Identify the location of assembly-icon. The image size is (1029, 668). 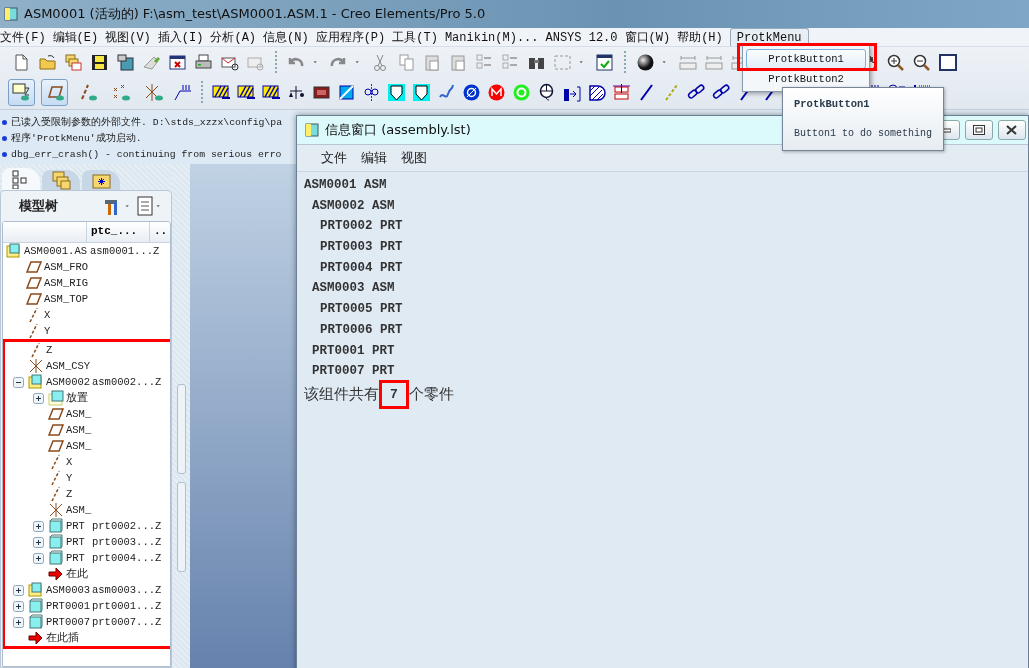
(36, 590).